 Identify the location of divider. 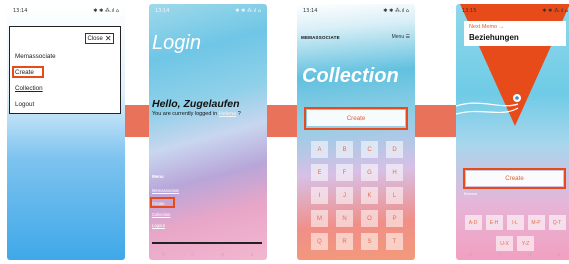
(207, 243).